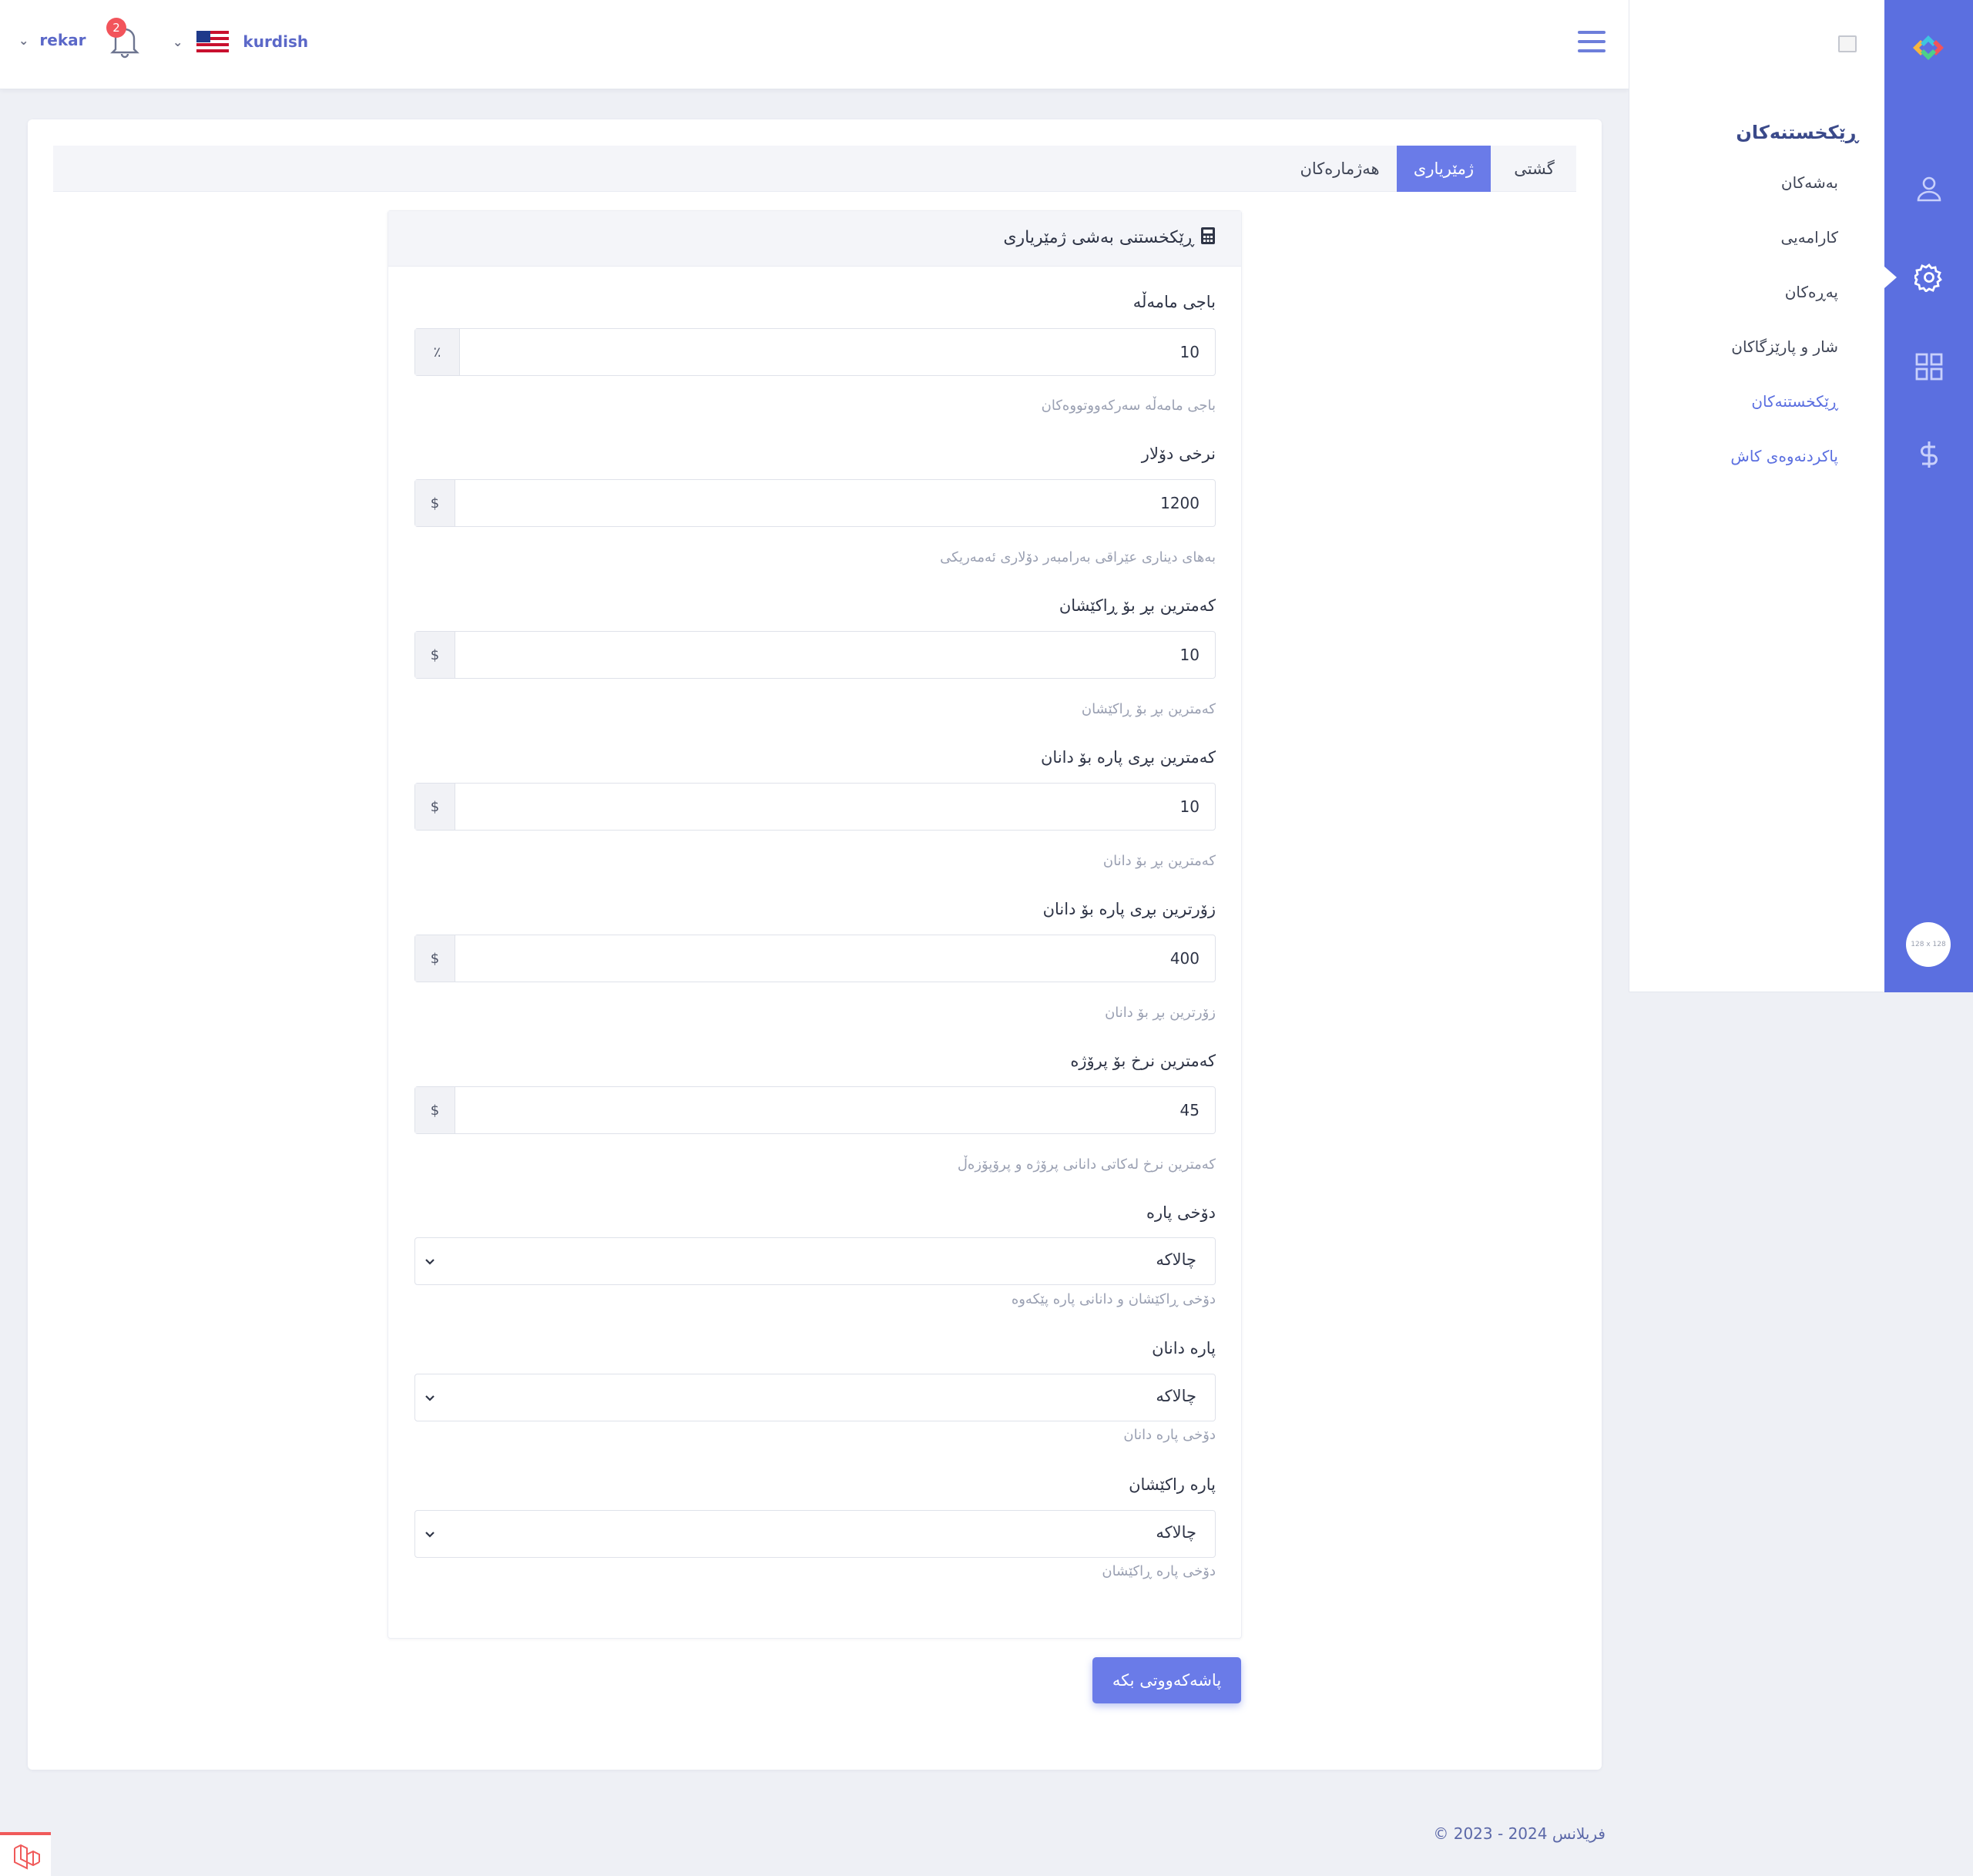 The height and width of the screenshot is (1876, 1973). Describe the element at coordinates (1176, 1396) in the screenshot. I see `deposit-value: چالاکە` at that location.